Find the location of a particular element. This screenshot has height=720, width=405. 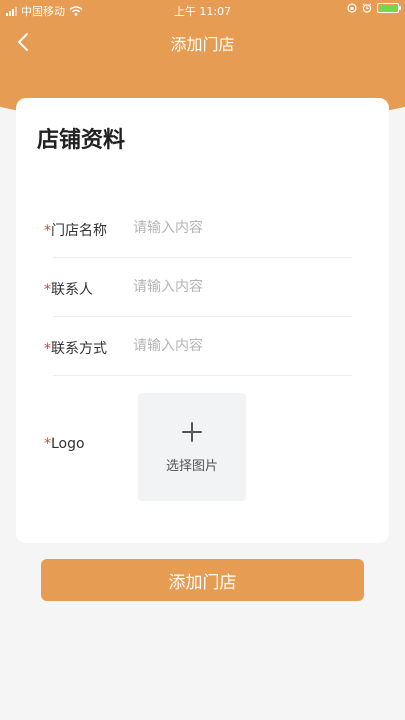

status-bar: 中国移动 上午 11:07 is located at coordinates (202, 10).